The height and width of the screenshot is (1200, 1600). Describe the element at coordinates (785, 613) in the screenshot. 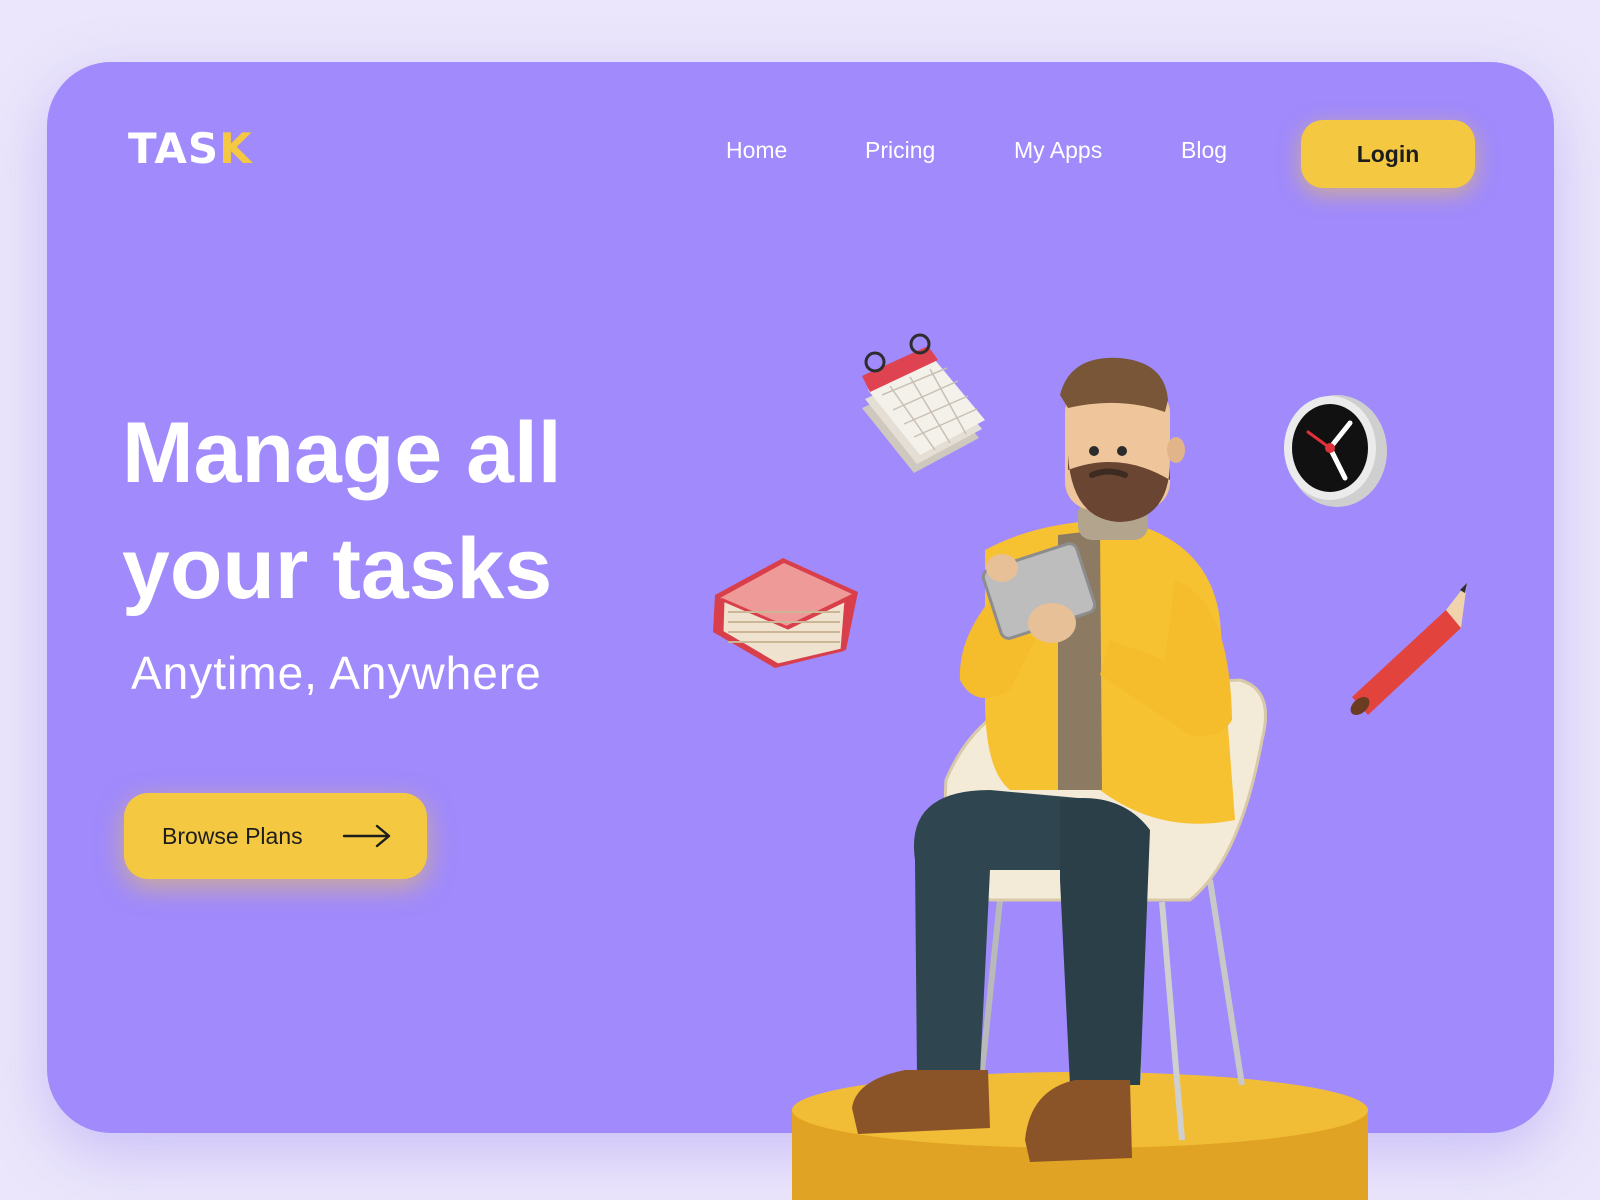

I see `book-icon` at that location.